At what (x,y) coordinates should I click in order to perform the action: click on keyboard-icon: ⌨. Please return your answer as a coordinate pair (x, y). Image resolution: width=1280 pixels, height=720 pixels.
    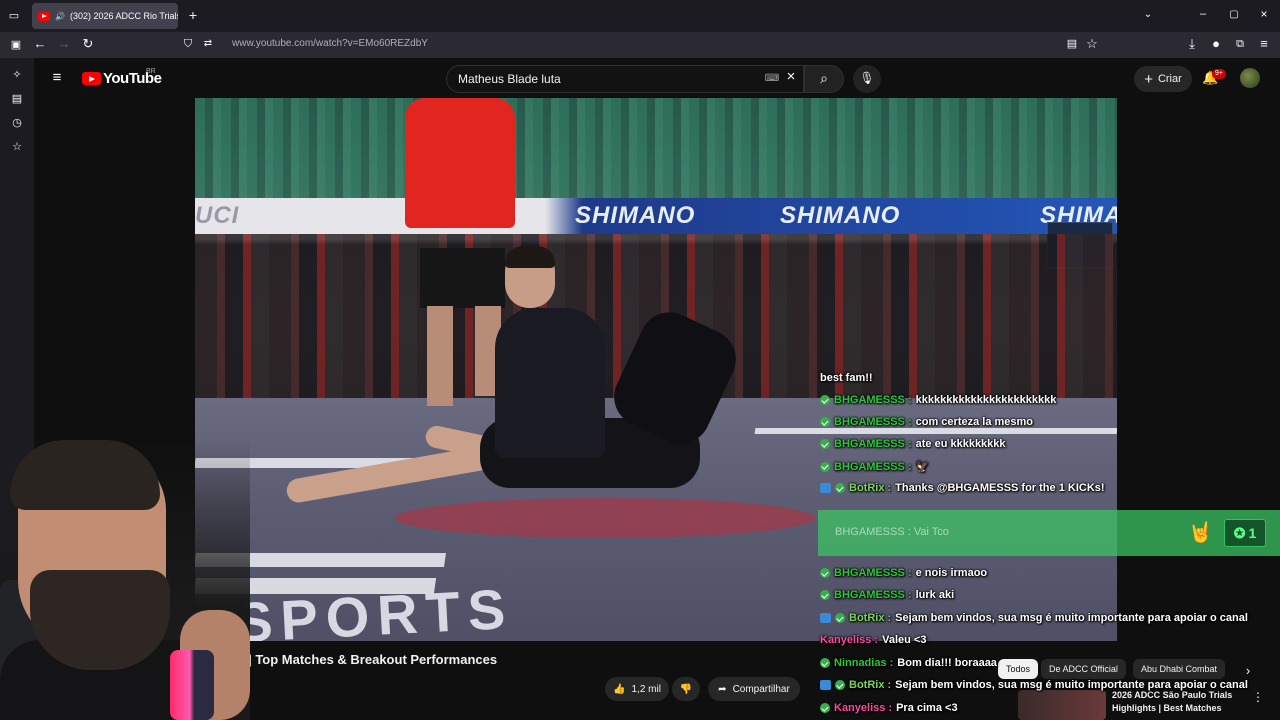
    Looking at the image, I should click on (772, 79).